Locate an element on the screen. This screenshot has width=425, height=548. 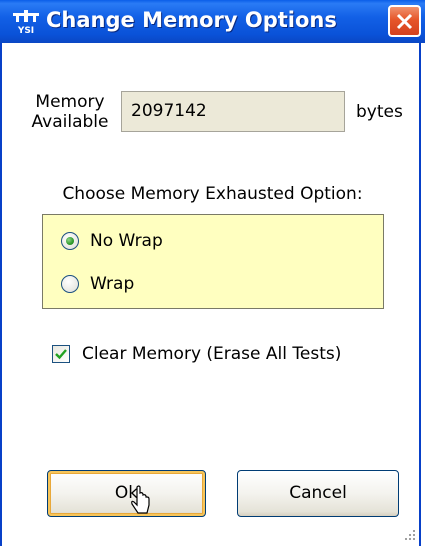
exhausted-option-heading: Choose Memory Exhausted Option: is located at coordinates (212, 194).